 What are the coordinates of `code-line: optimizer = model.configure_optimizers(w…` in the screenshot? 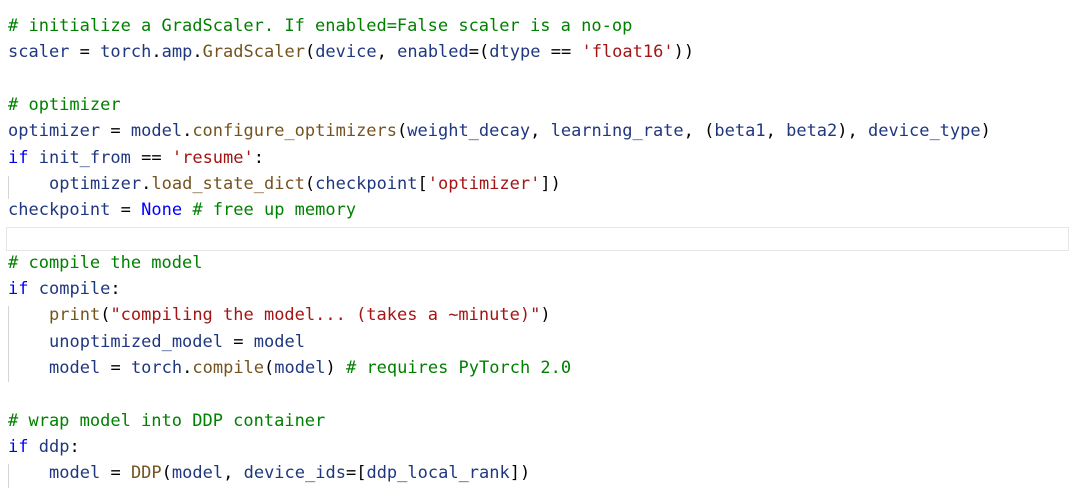 It's located at (499, 131).